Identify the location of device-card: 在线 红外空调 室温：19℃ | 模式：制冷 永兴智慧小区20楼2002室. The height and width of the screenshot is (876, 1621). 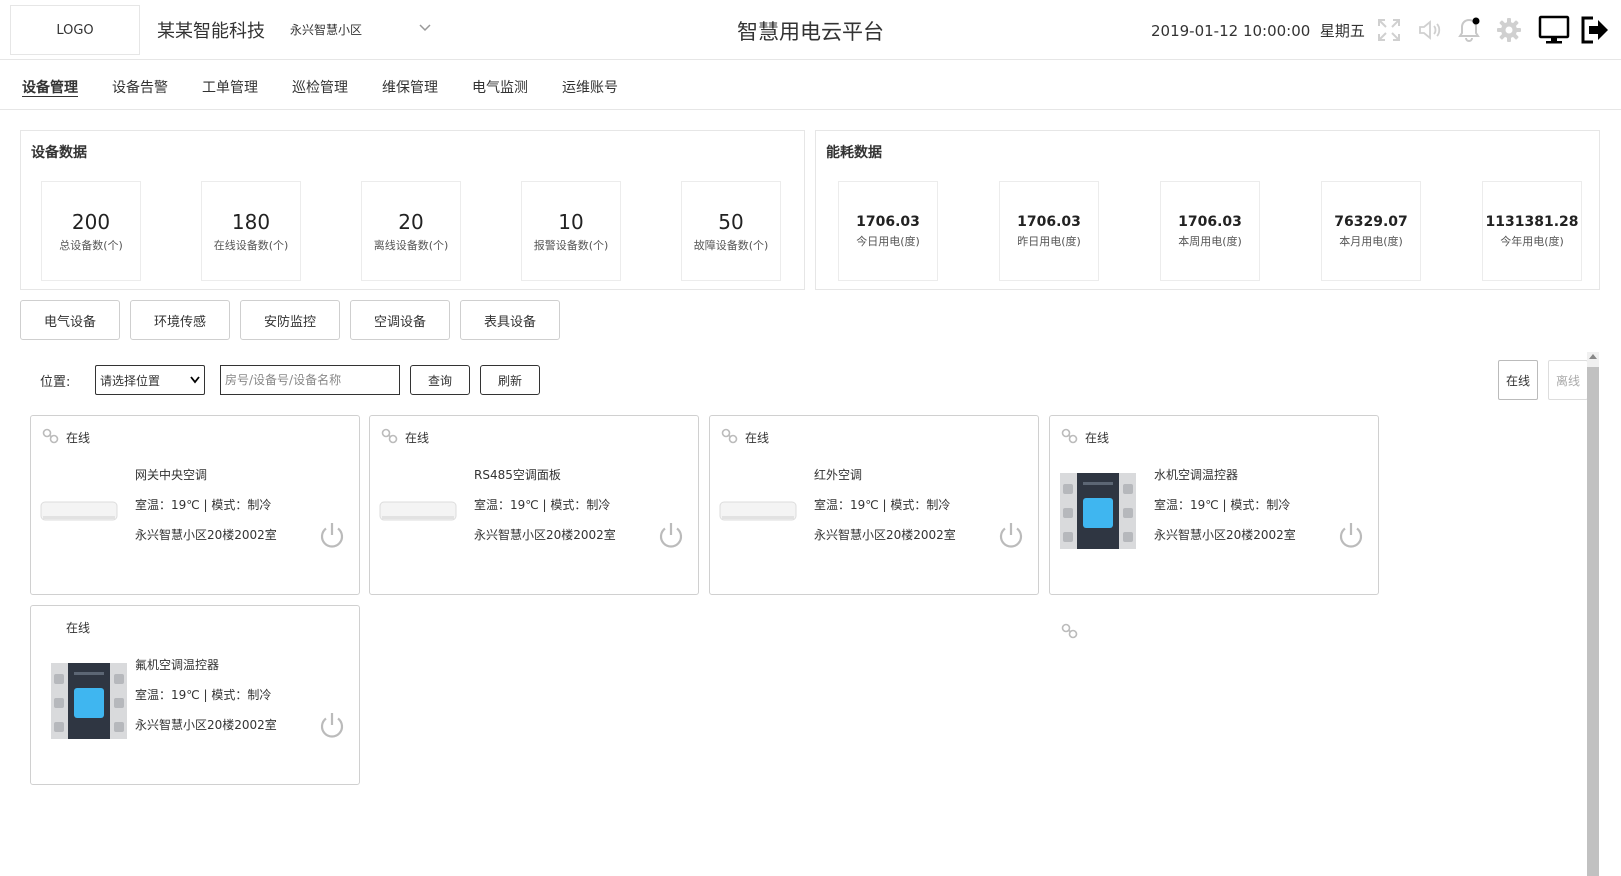
(874, 505).